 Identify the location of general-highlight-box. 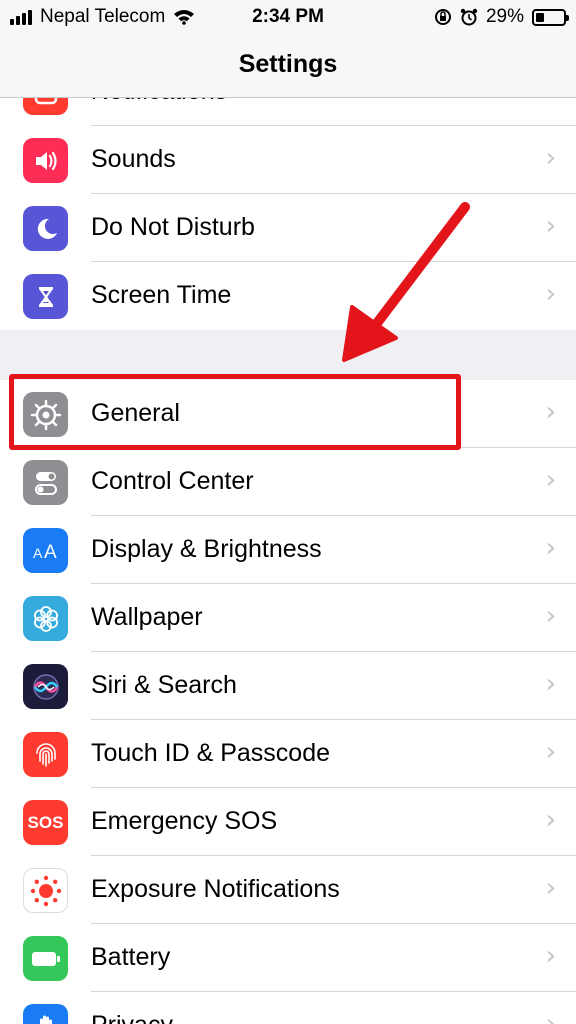
(235, 412).